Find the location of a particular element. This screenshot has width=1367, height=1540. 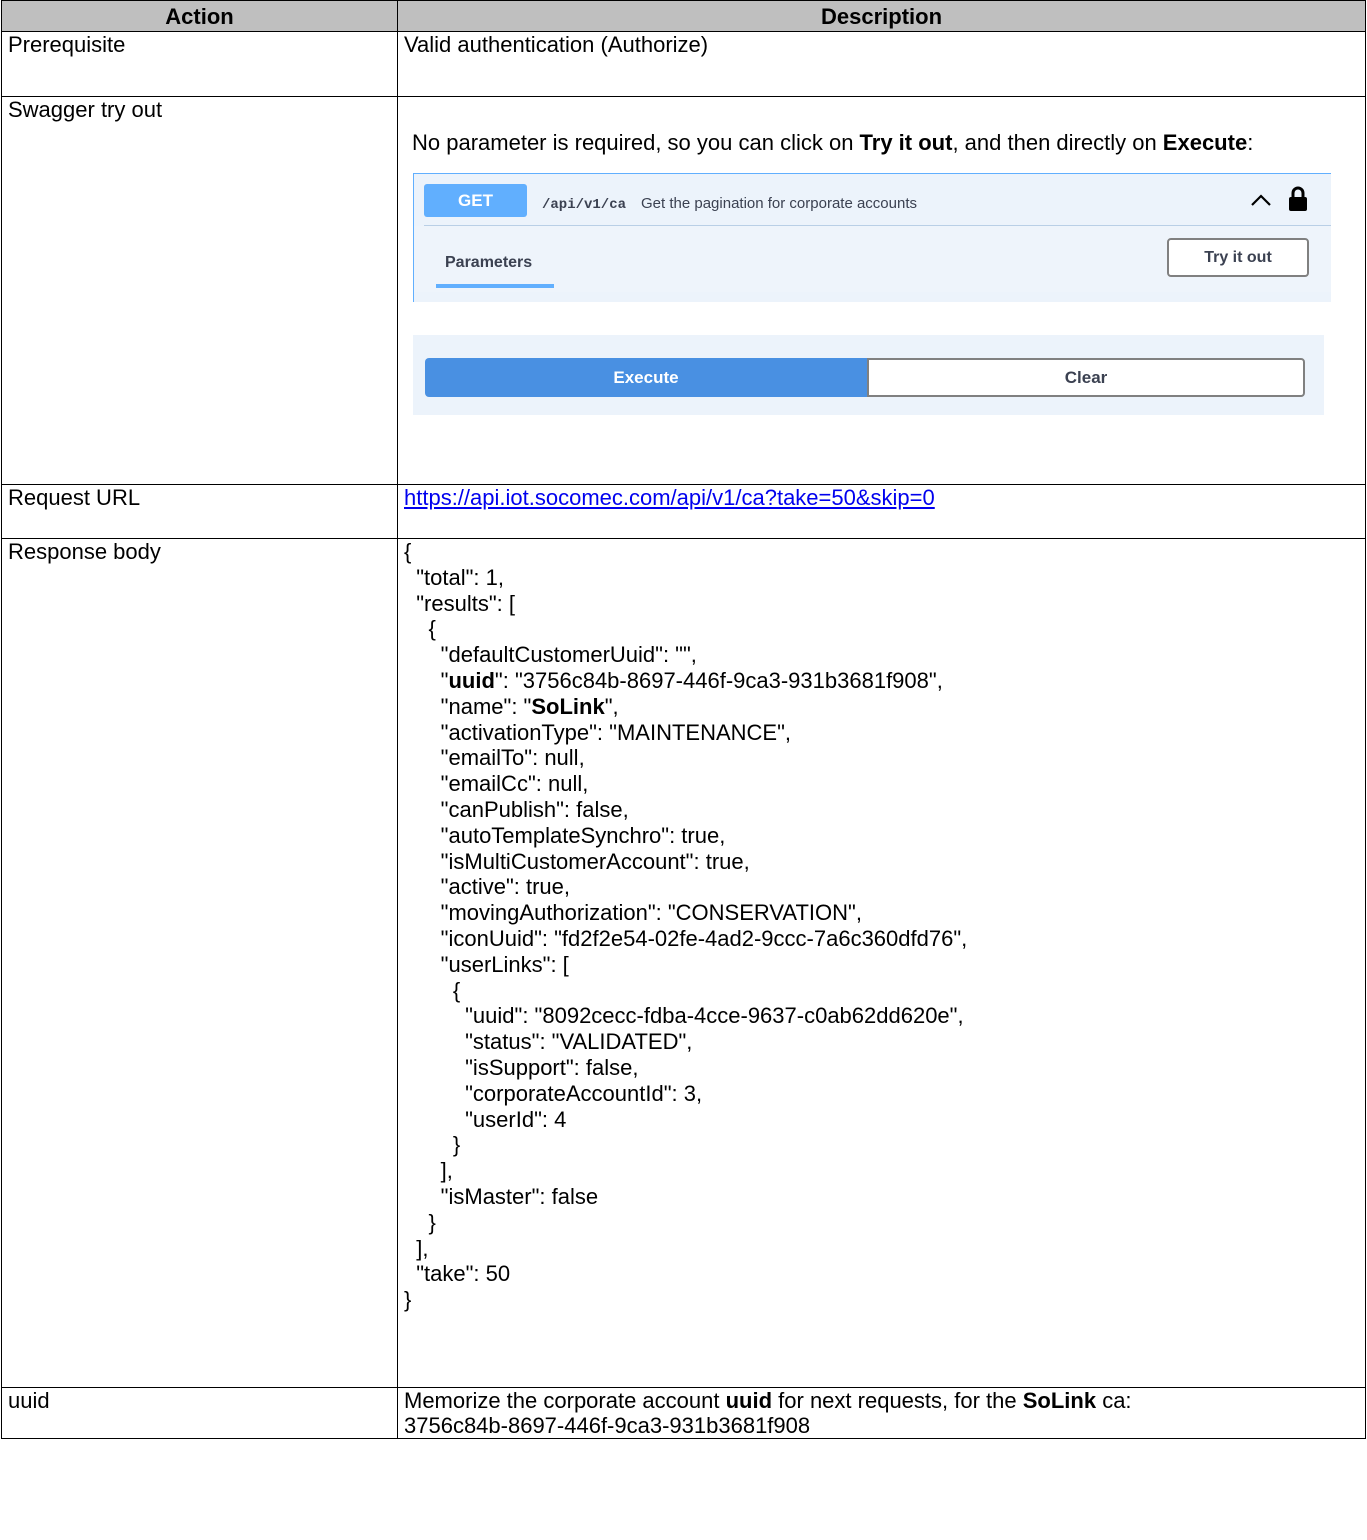

uuid-emphasis: uuid is located at coordinates (749, 1400).